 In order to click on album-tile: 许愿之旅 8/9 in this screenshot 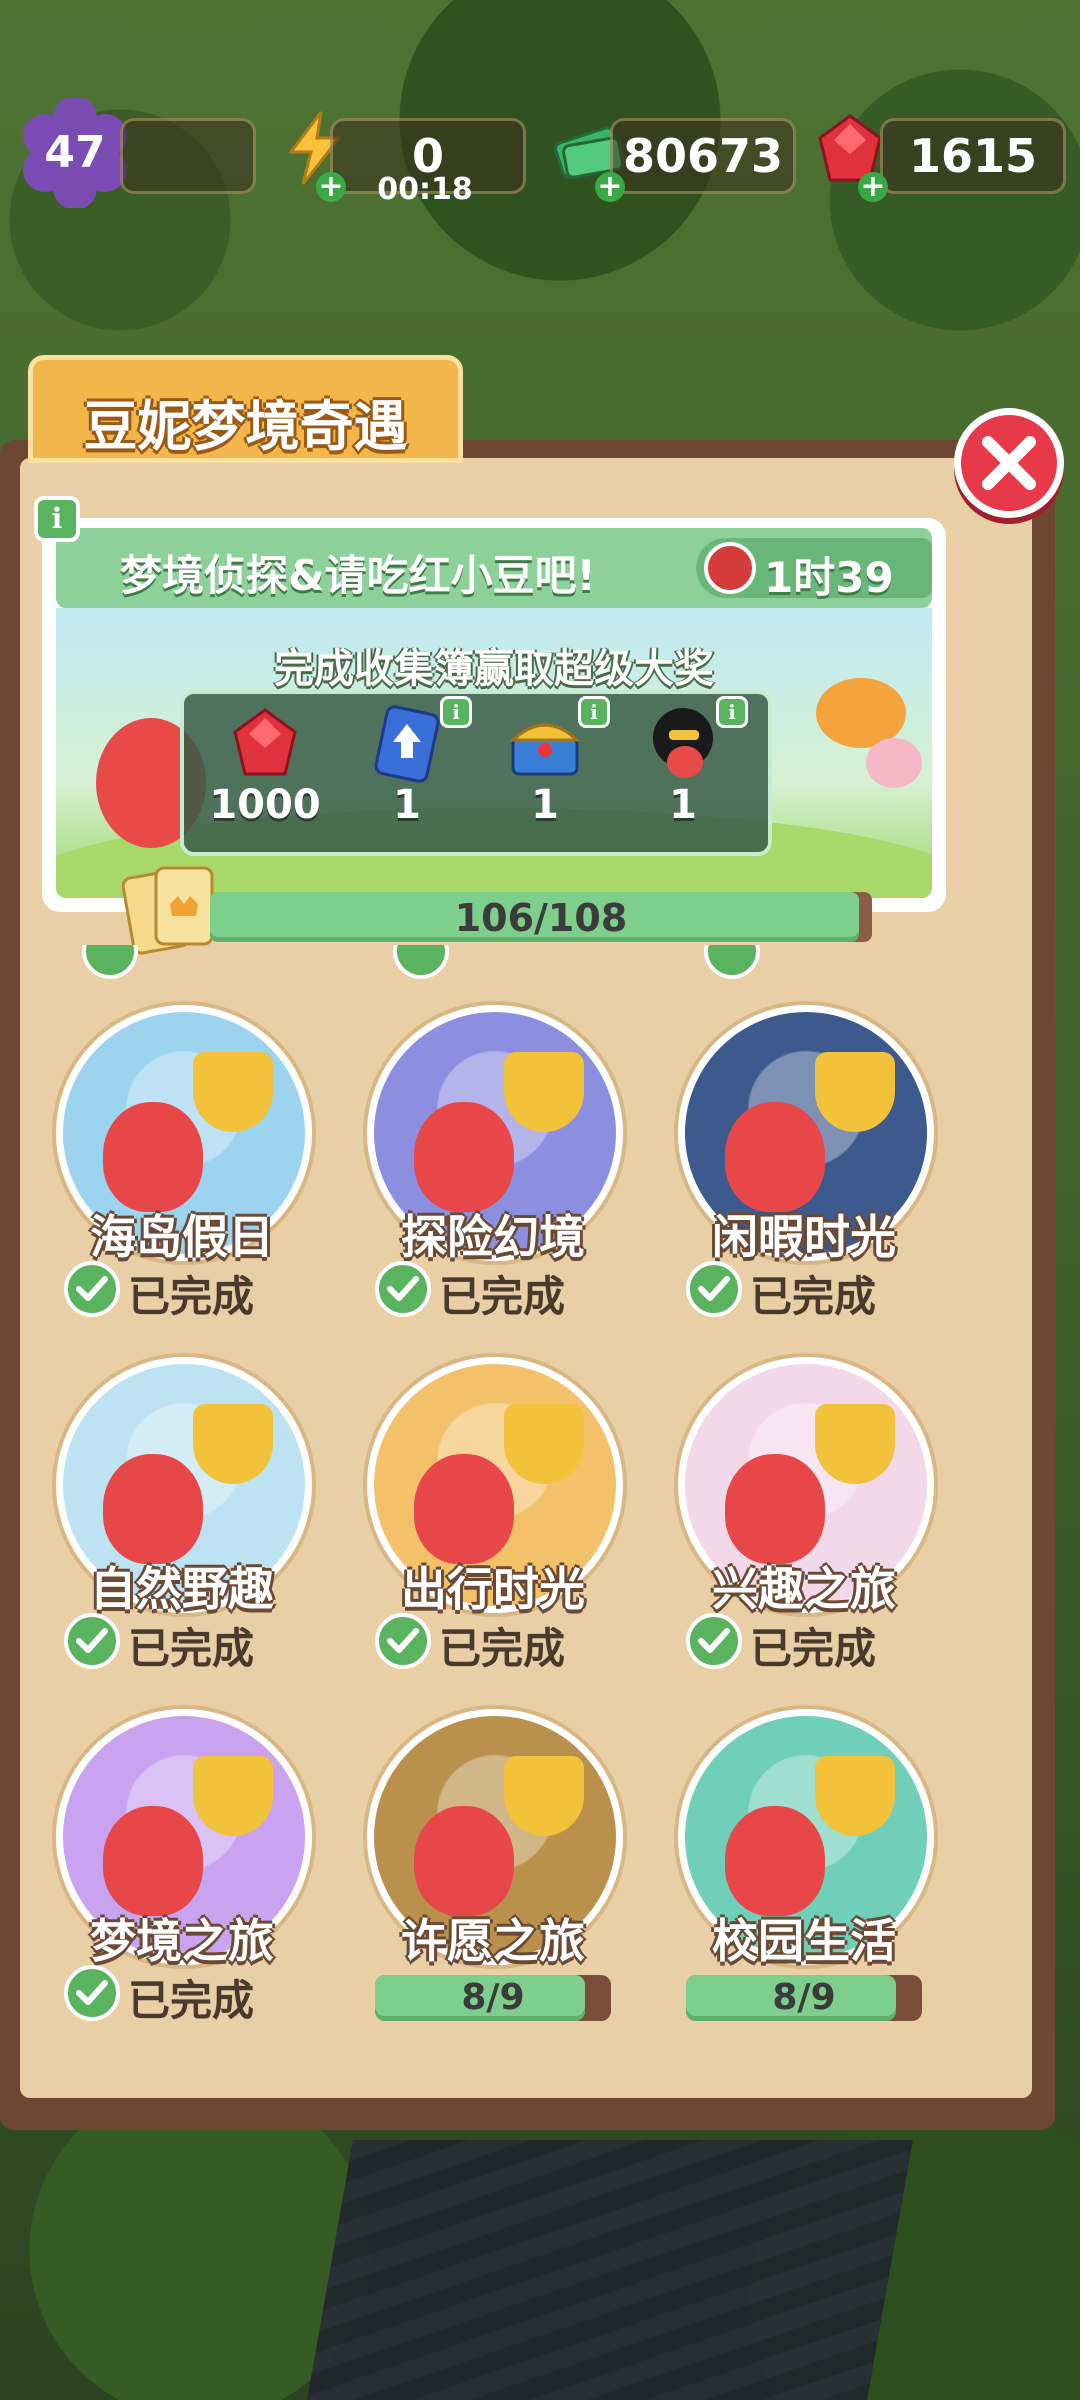, I will do `click(493, 1867)`.